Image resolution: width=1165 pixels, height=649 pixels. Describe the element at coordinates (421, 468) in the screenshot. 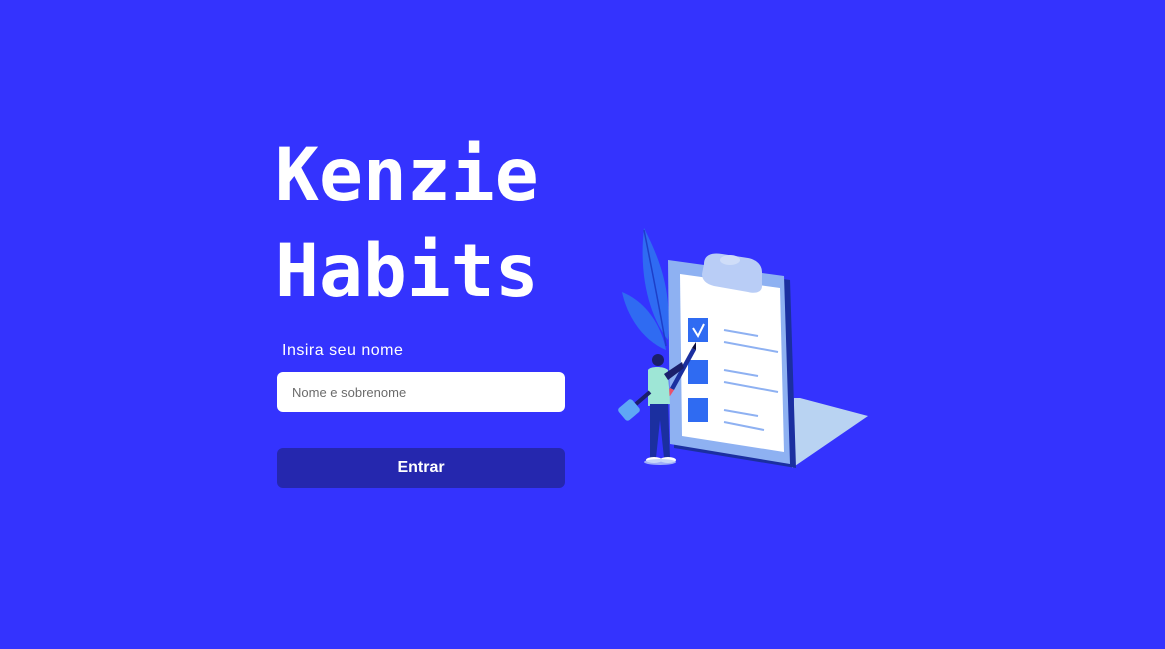

I see `enter-button: Entrar` at that location.